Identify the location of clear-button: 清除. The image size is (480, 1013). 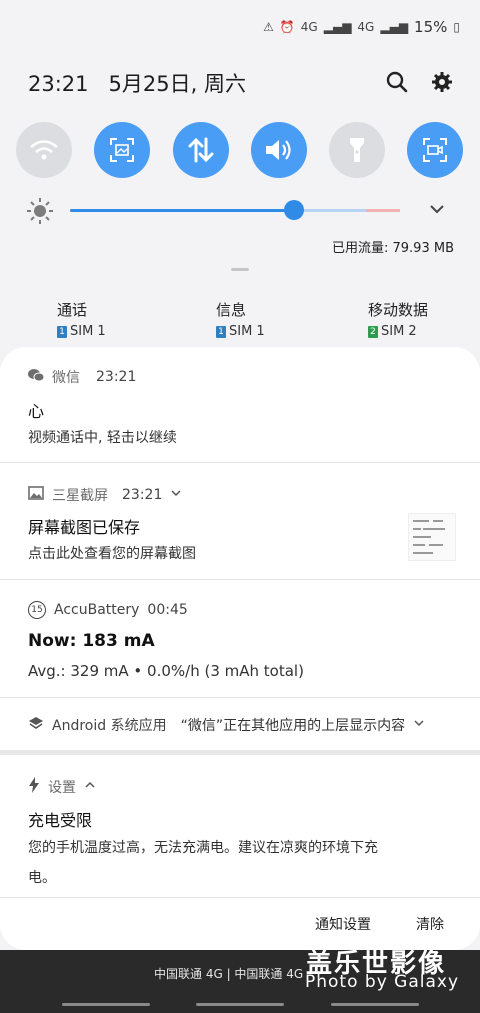
(430, 924).